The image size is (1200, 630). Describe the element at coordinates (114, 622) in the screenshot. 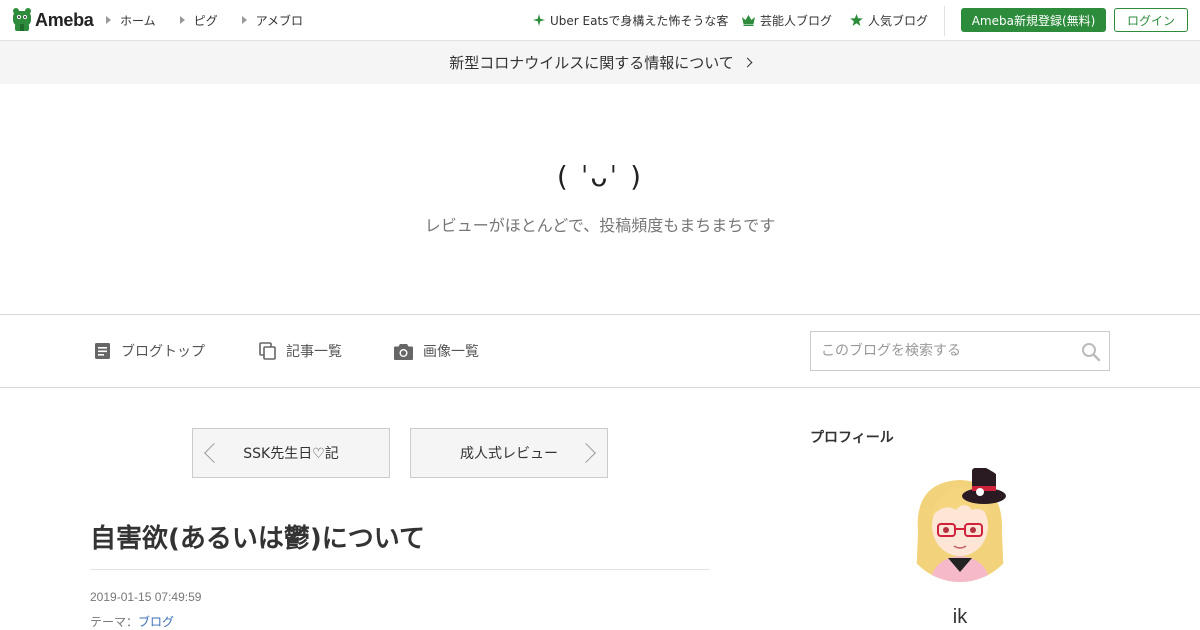

I see `theme-prefix: テーマ：` at that location.